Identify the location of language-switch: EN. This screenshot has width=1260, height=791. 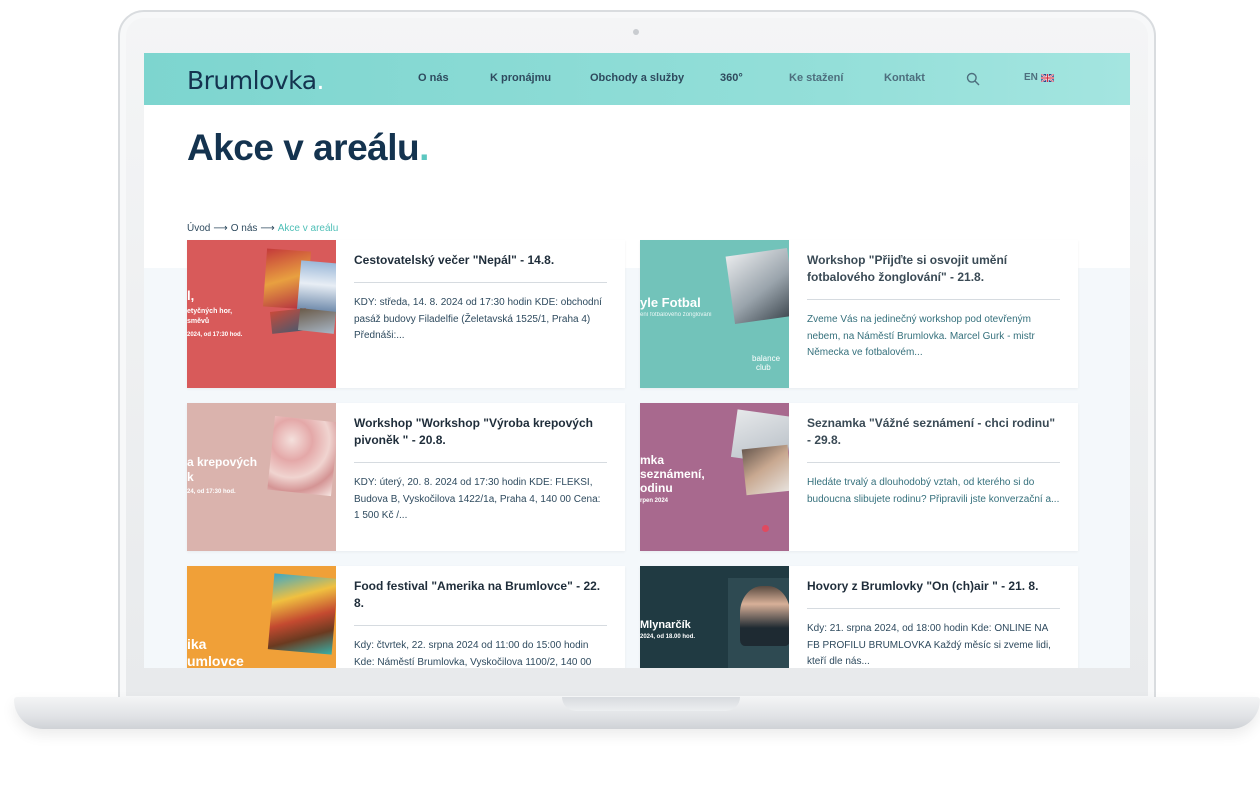
(1039, 77).